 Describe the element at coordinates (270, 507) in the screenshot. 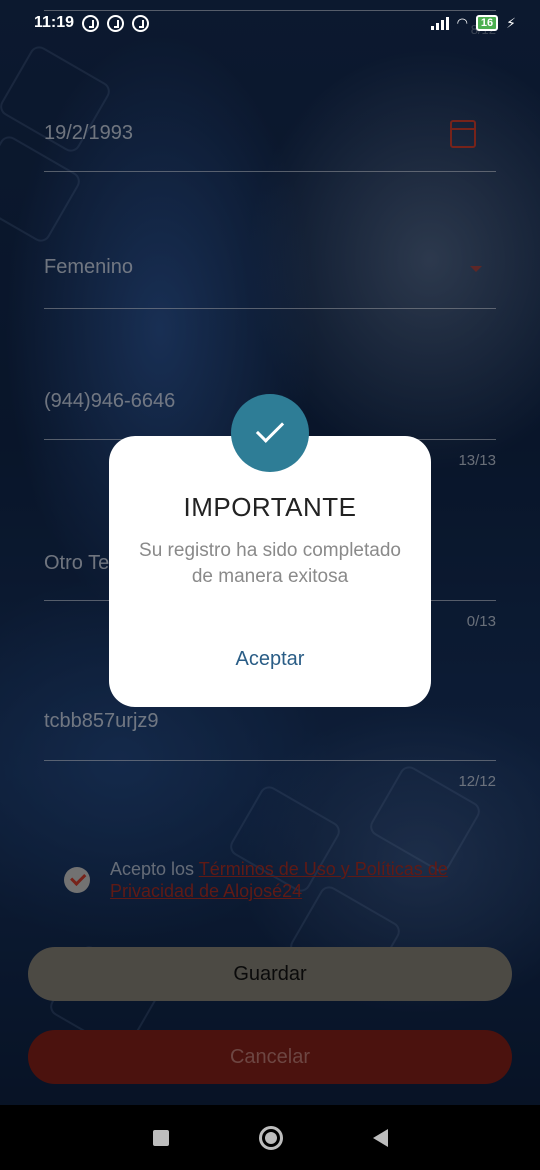

I see `dialog-title: IMPORTANTE` at that location.